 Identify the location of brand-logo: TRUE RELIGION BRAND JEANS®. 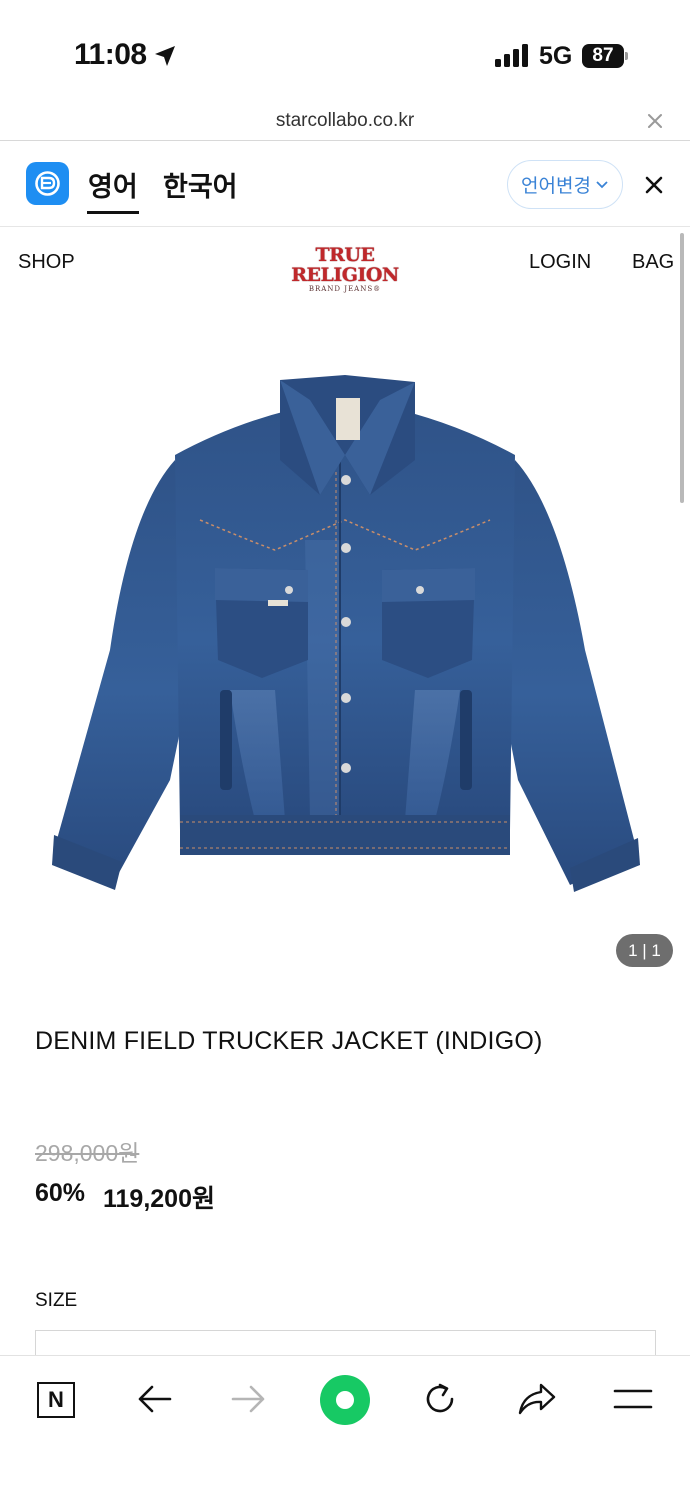
(345, 269).